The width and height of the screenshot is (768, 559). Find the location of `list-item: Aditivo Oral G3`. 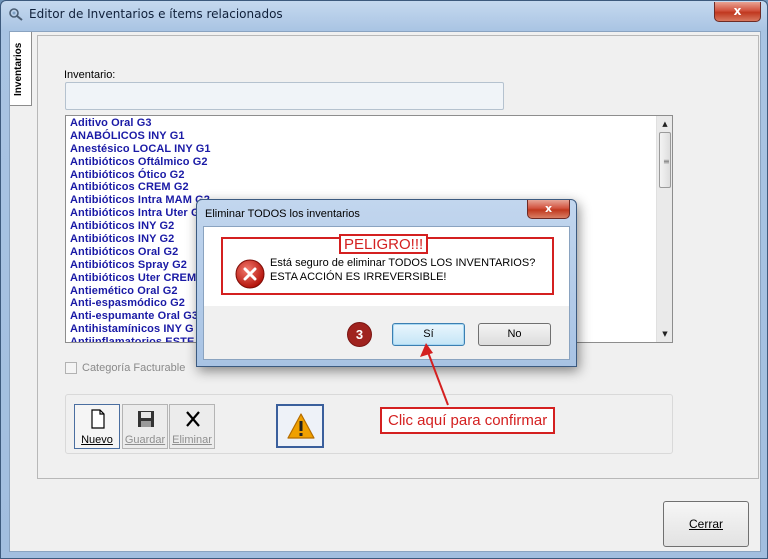

list-item: Aditivo Oral G3 is located at coordinates (362, 123).